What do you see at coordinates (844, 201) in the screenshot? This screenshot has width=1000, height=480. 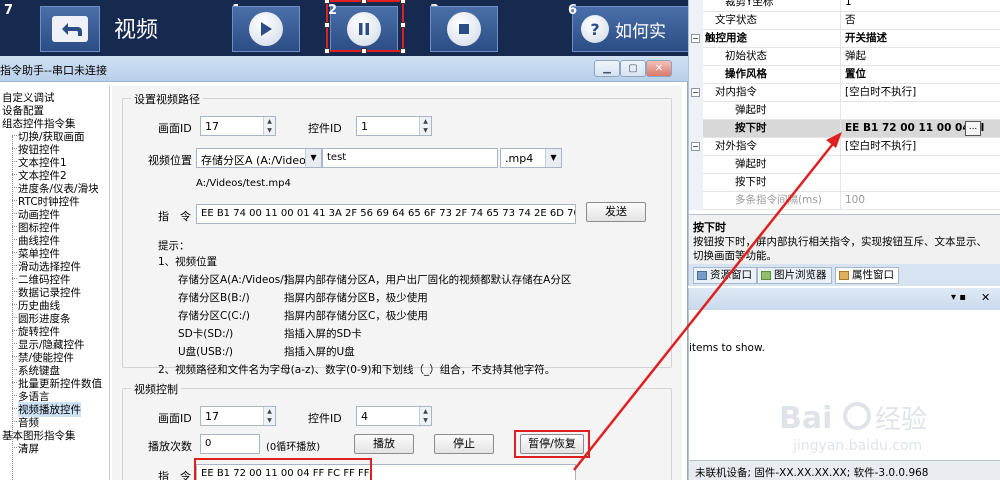 I see `property-row: 多条指令间隔(ms) 100` at bounding box center [844, 201].